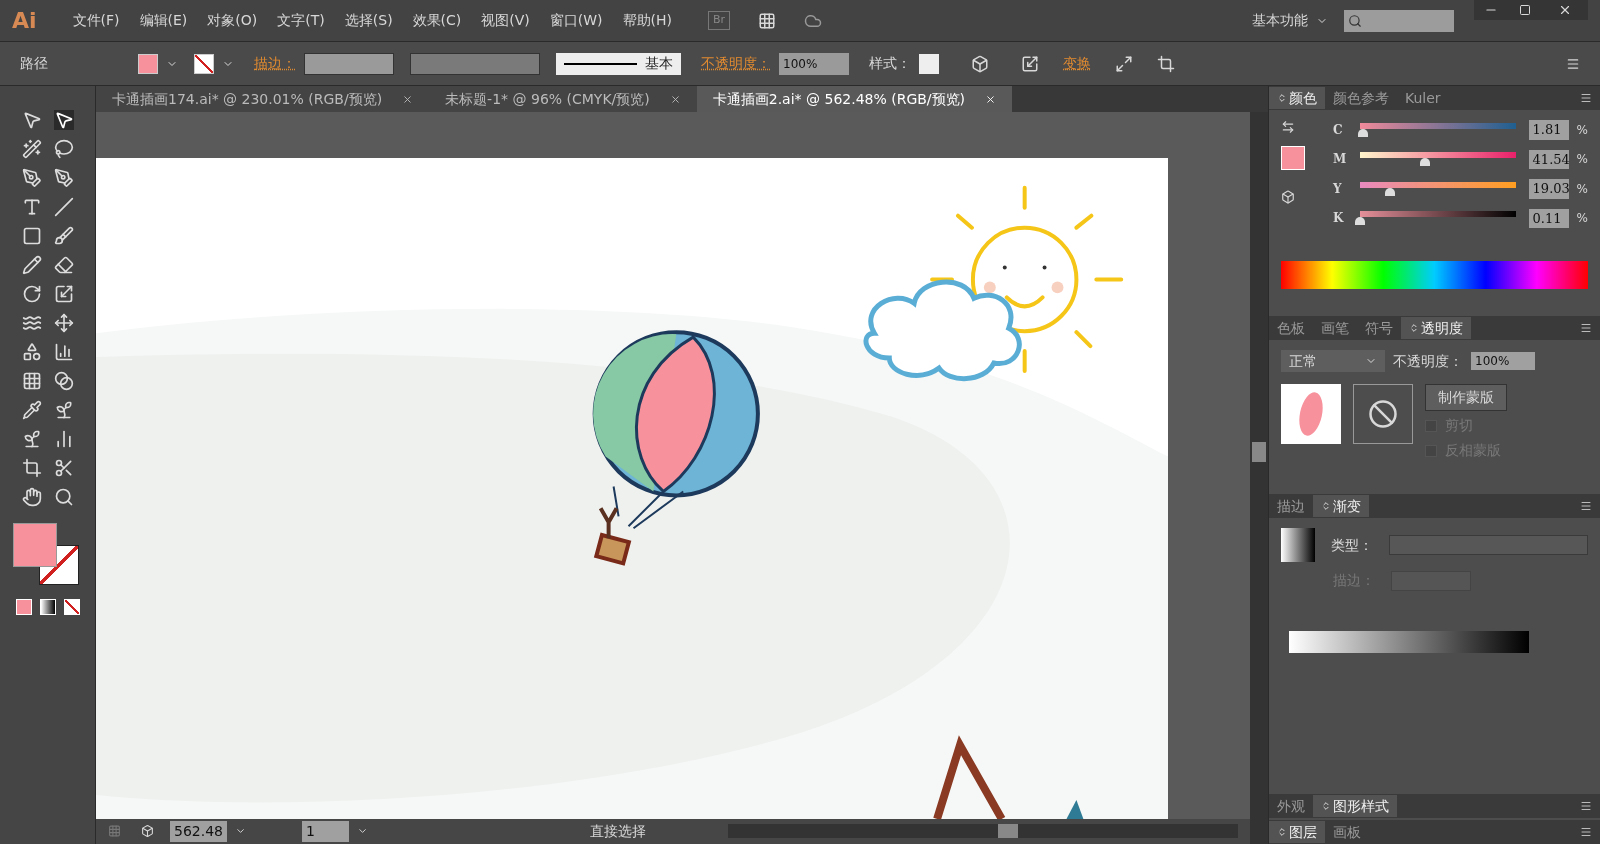 This screenshot has height=844, width=1600. I want to click on search-icon, so click(1355, 20).